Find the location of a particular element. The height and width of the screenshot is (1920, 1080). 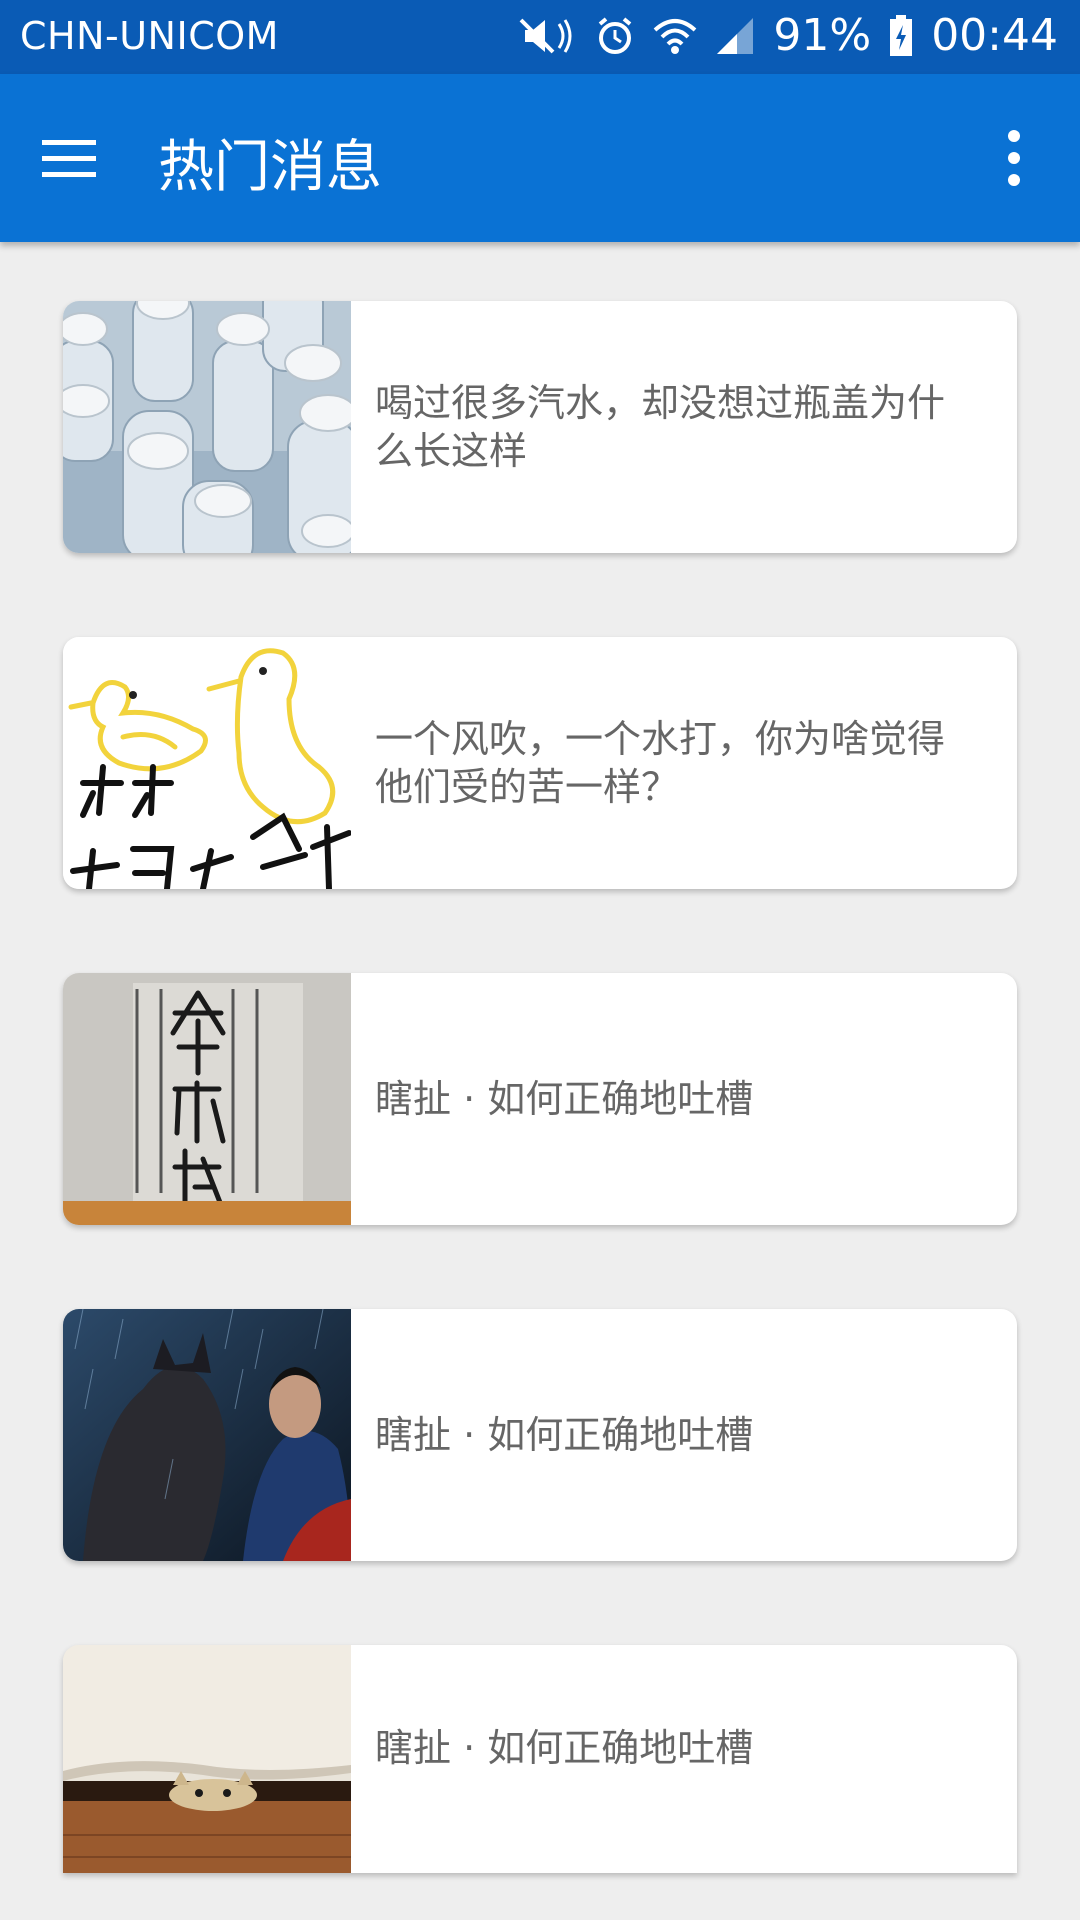

app-bar: 热门消息 is located at coordinates (540, 158).